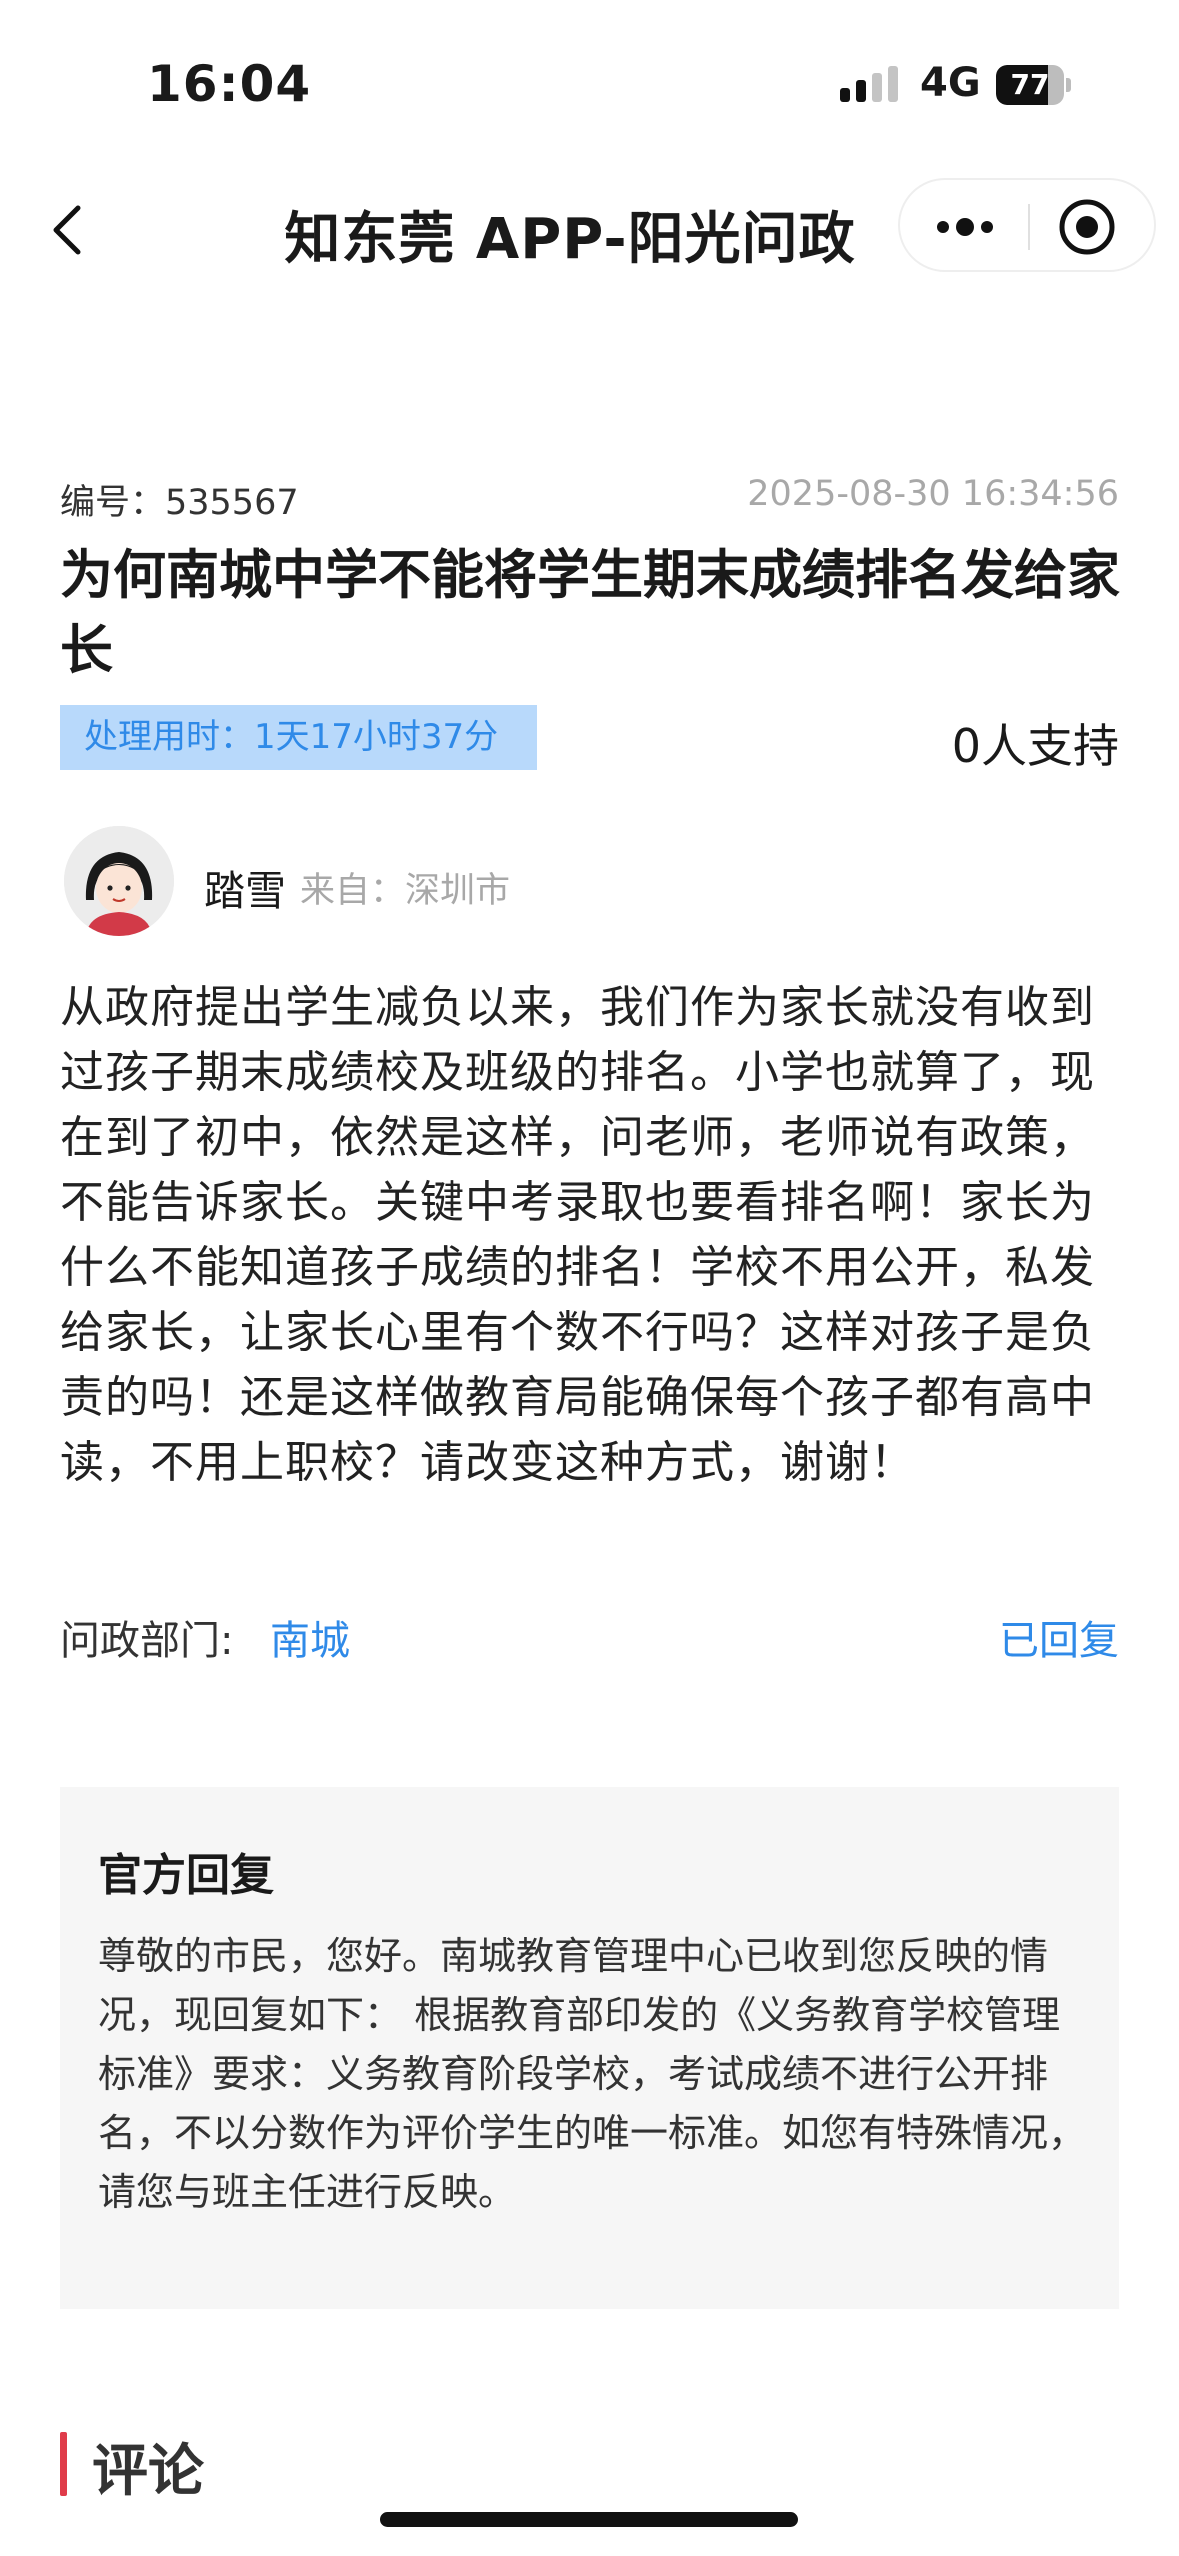 This screenshot has height=2556, width=1179. What do you see at coordinates (1027, 225) in the screenshot?
I see `mini-program-capsule` at bounding box center [1027, 225].